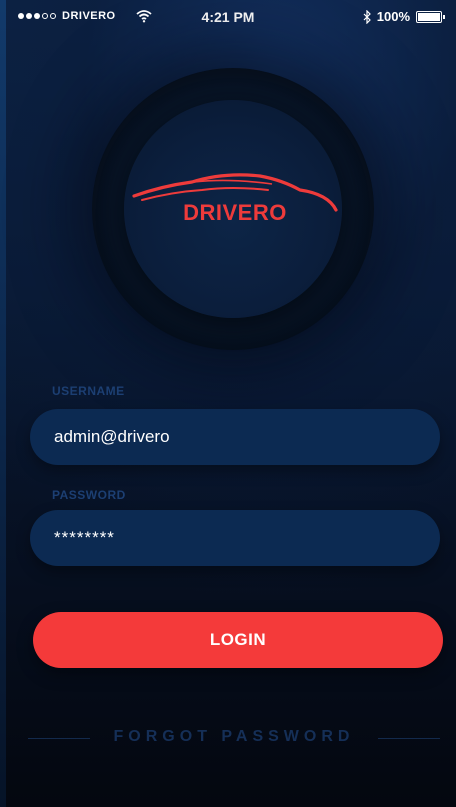 Image resolution: width=456 pixels, height=807 pixels. I want to click on brand-logo-text: DRIVERO, so click(235, 212).